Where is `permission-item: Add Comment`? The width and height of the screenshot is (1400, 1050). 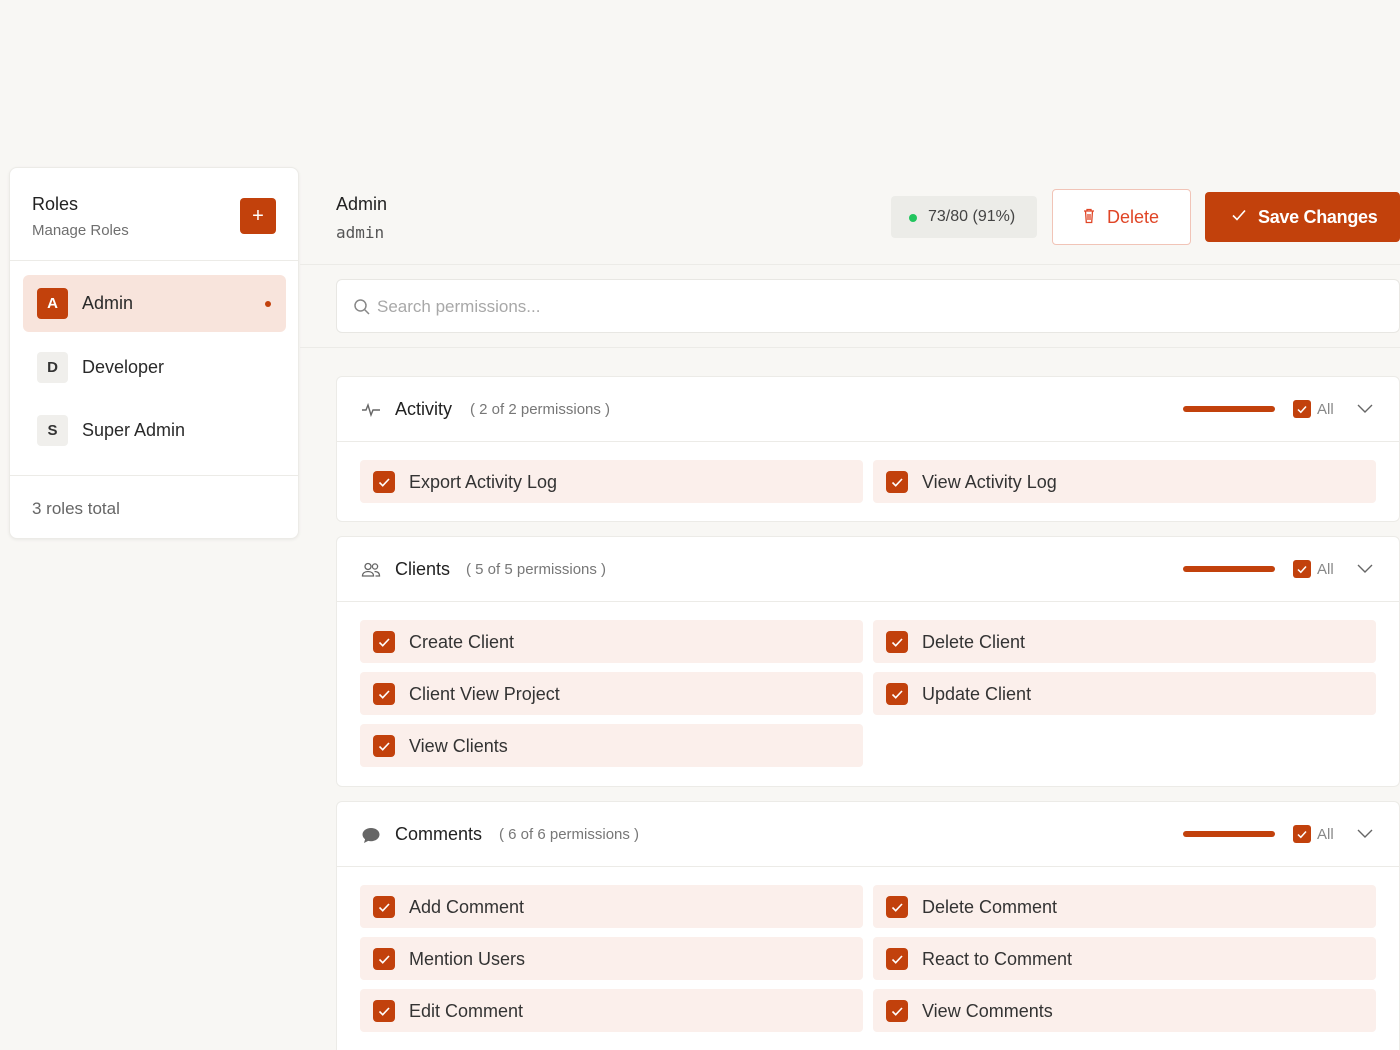
permission-item: Add Comment is located at coordinates (611, 906).